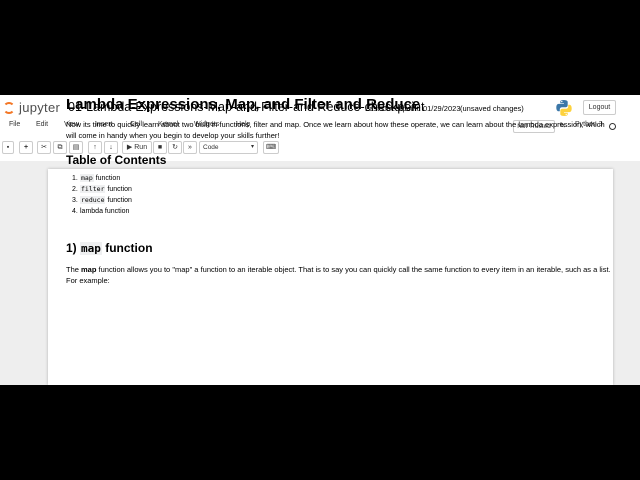 This screenshot has height=480, width=640. Describe the element at coordinates (211, 147) in the screenshot. I see `cell-type-value: Code` at that location.